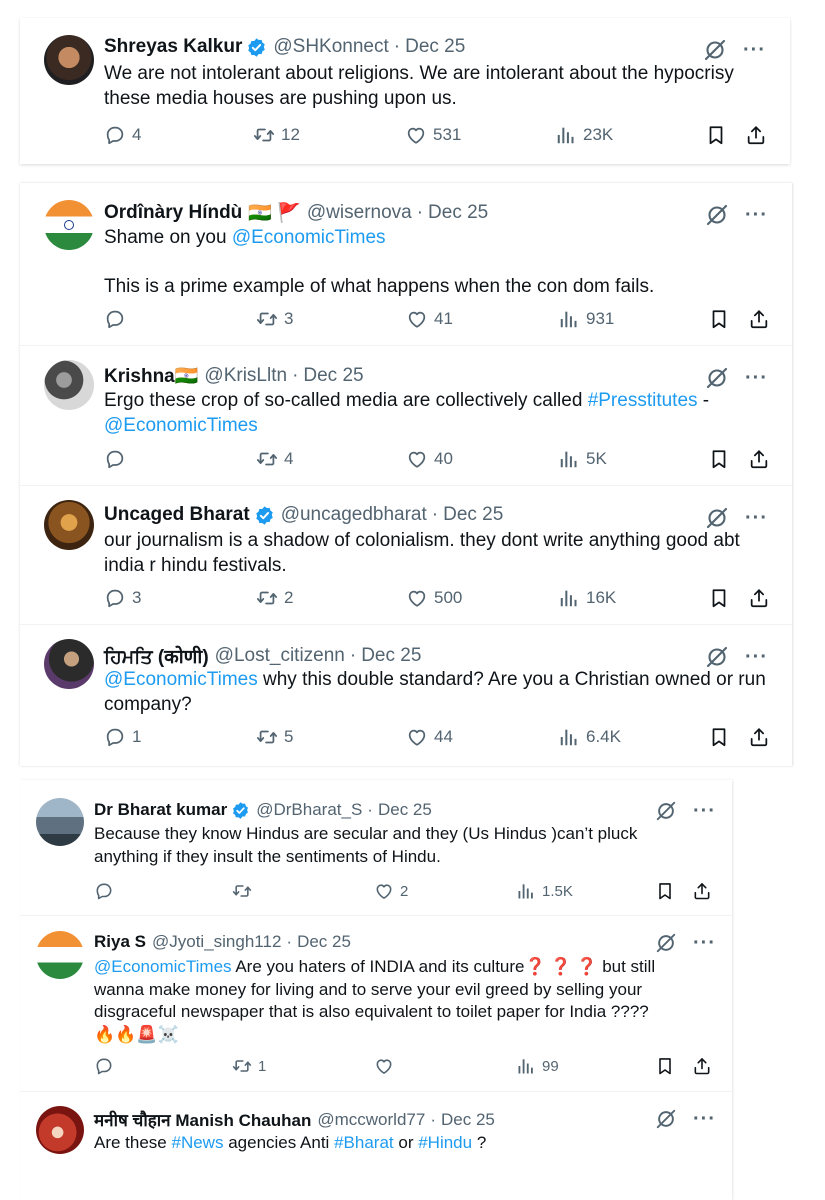 The width and height of the screenshot is (825, 1200). Describe the element at coordinates (371, 1120) in the screenshot. I see `author-handle: @mccworld77` at that location.